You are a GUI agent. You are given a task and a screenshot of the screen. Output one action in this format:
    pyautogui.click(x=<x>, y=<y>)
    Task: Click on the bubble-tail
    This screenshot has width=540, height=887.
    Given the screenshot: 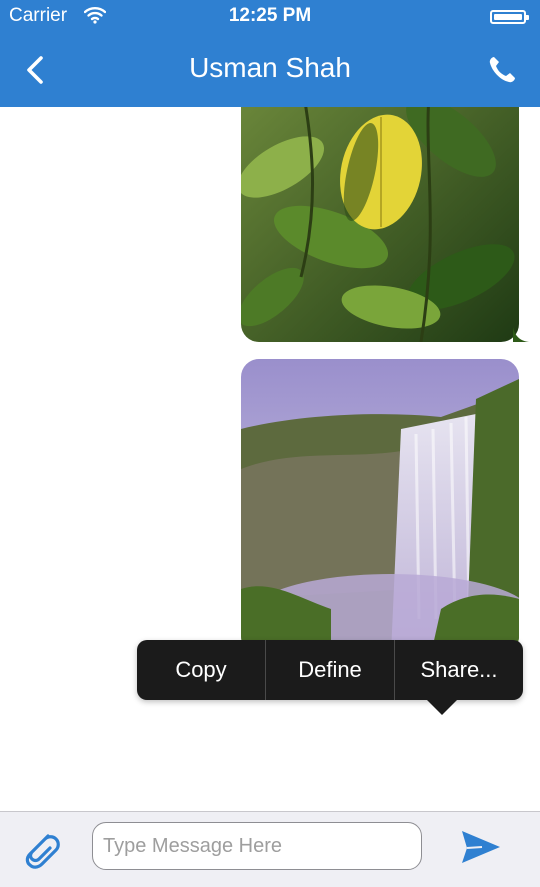 What is the action you would take?
    pyautogui.click(x=521, y=334)
    